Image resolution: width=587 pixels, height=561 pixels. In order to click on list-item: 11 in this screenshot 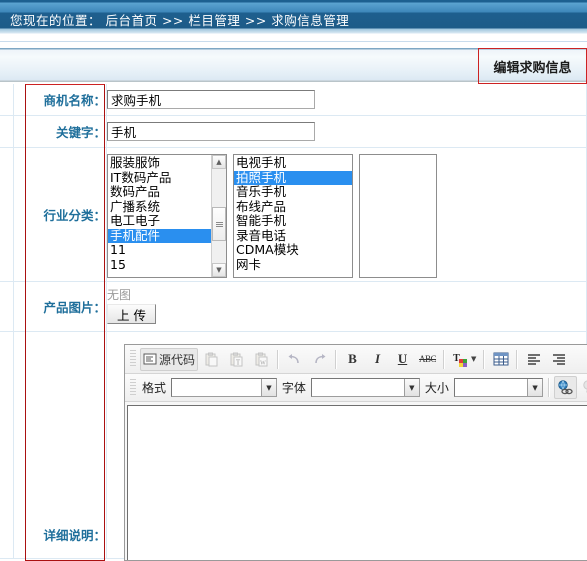, I will do `click(167, 250)`.